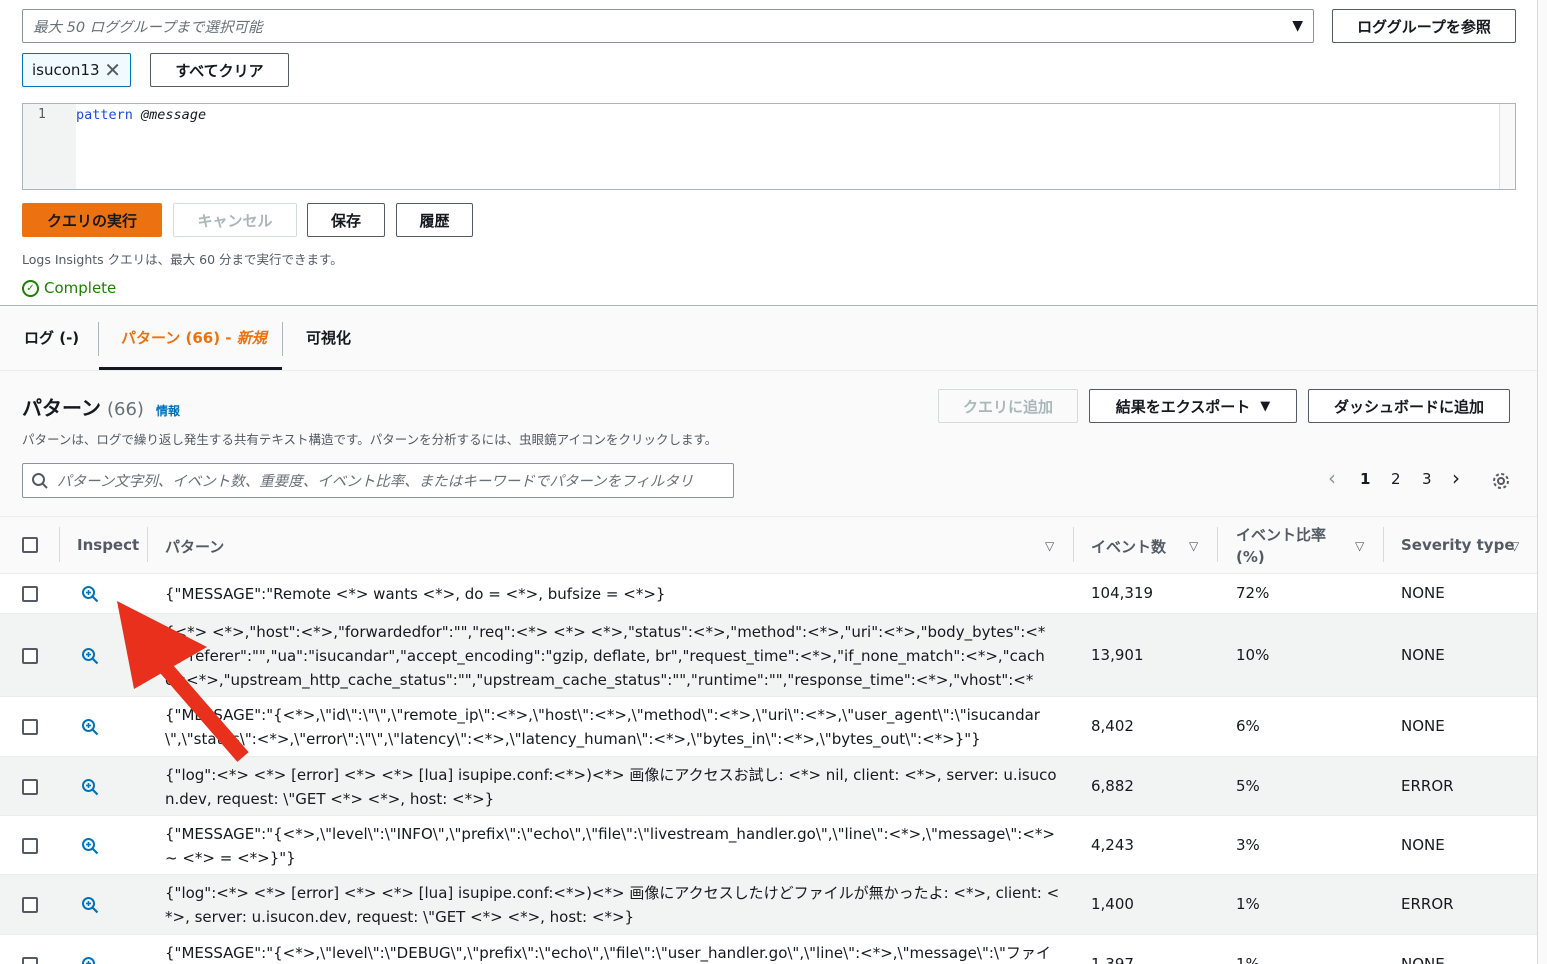 This screenshot has height=964, width=1547. I want to click on query-field: @message, so click(174, 115).